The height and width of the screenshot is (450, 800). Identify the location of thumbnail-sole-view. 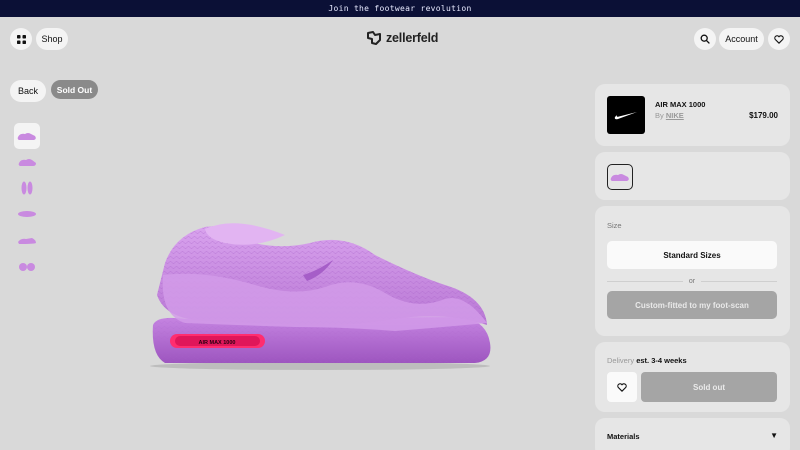
(27, 214).